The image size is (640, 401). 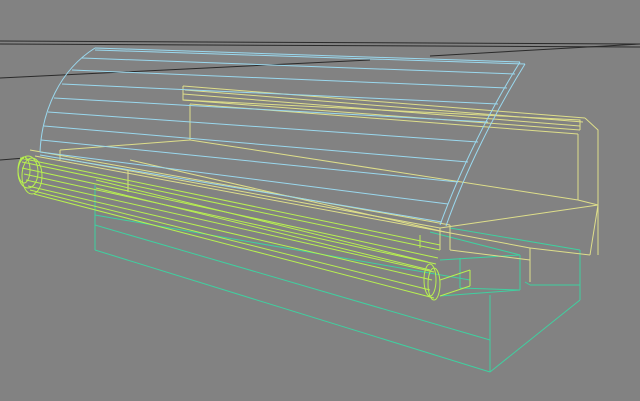 I want to click on canopy-back-curve-inner, so click(x=485, y=145).